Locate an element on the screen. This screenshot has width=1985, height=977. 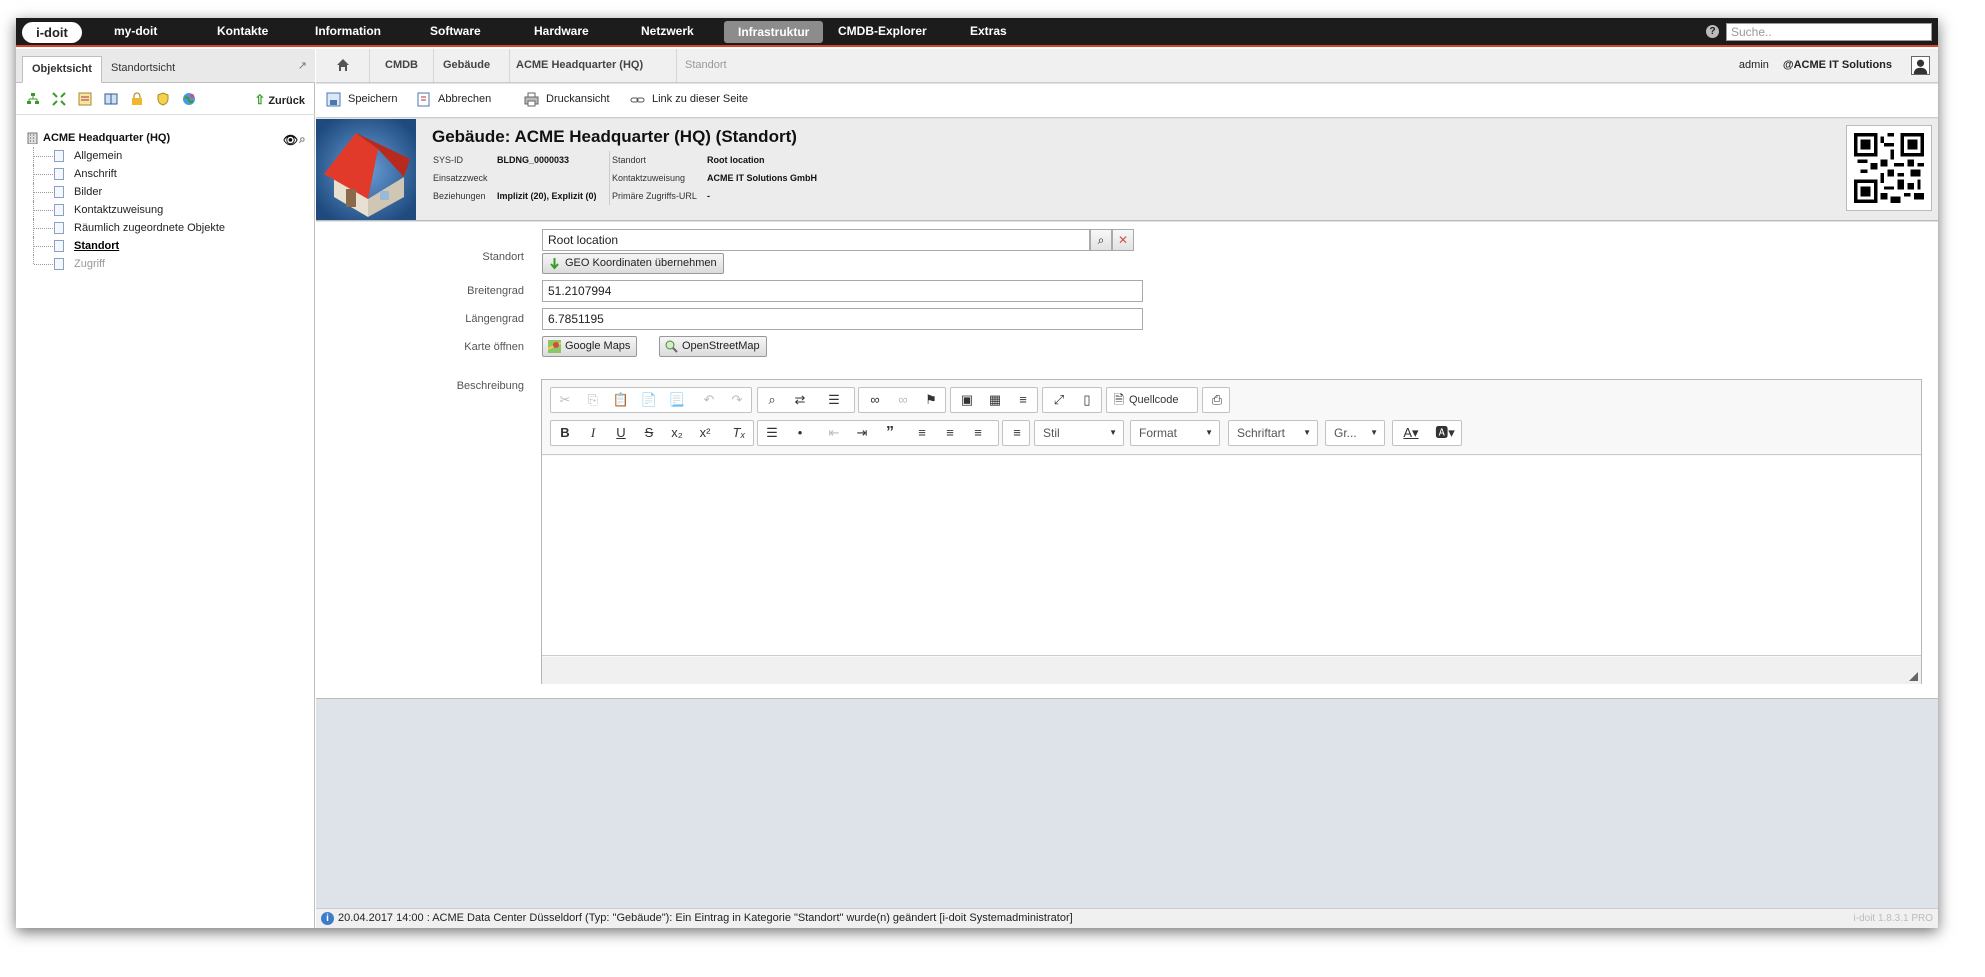
meta-value-standort: Root location is located at coordinates (736, 160).